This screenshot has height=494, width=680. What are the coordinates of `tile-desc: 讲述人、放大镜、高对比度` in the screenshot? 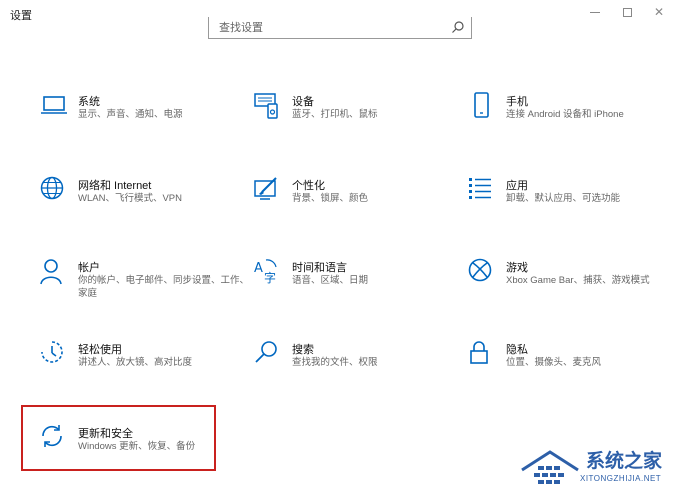 It's located at (135, 362).